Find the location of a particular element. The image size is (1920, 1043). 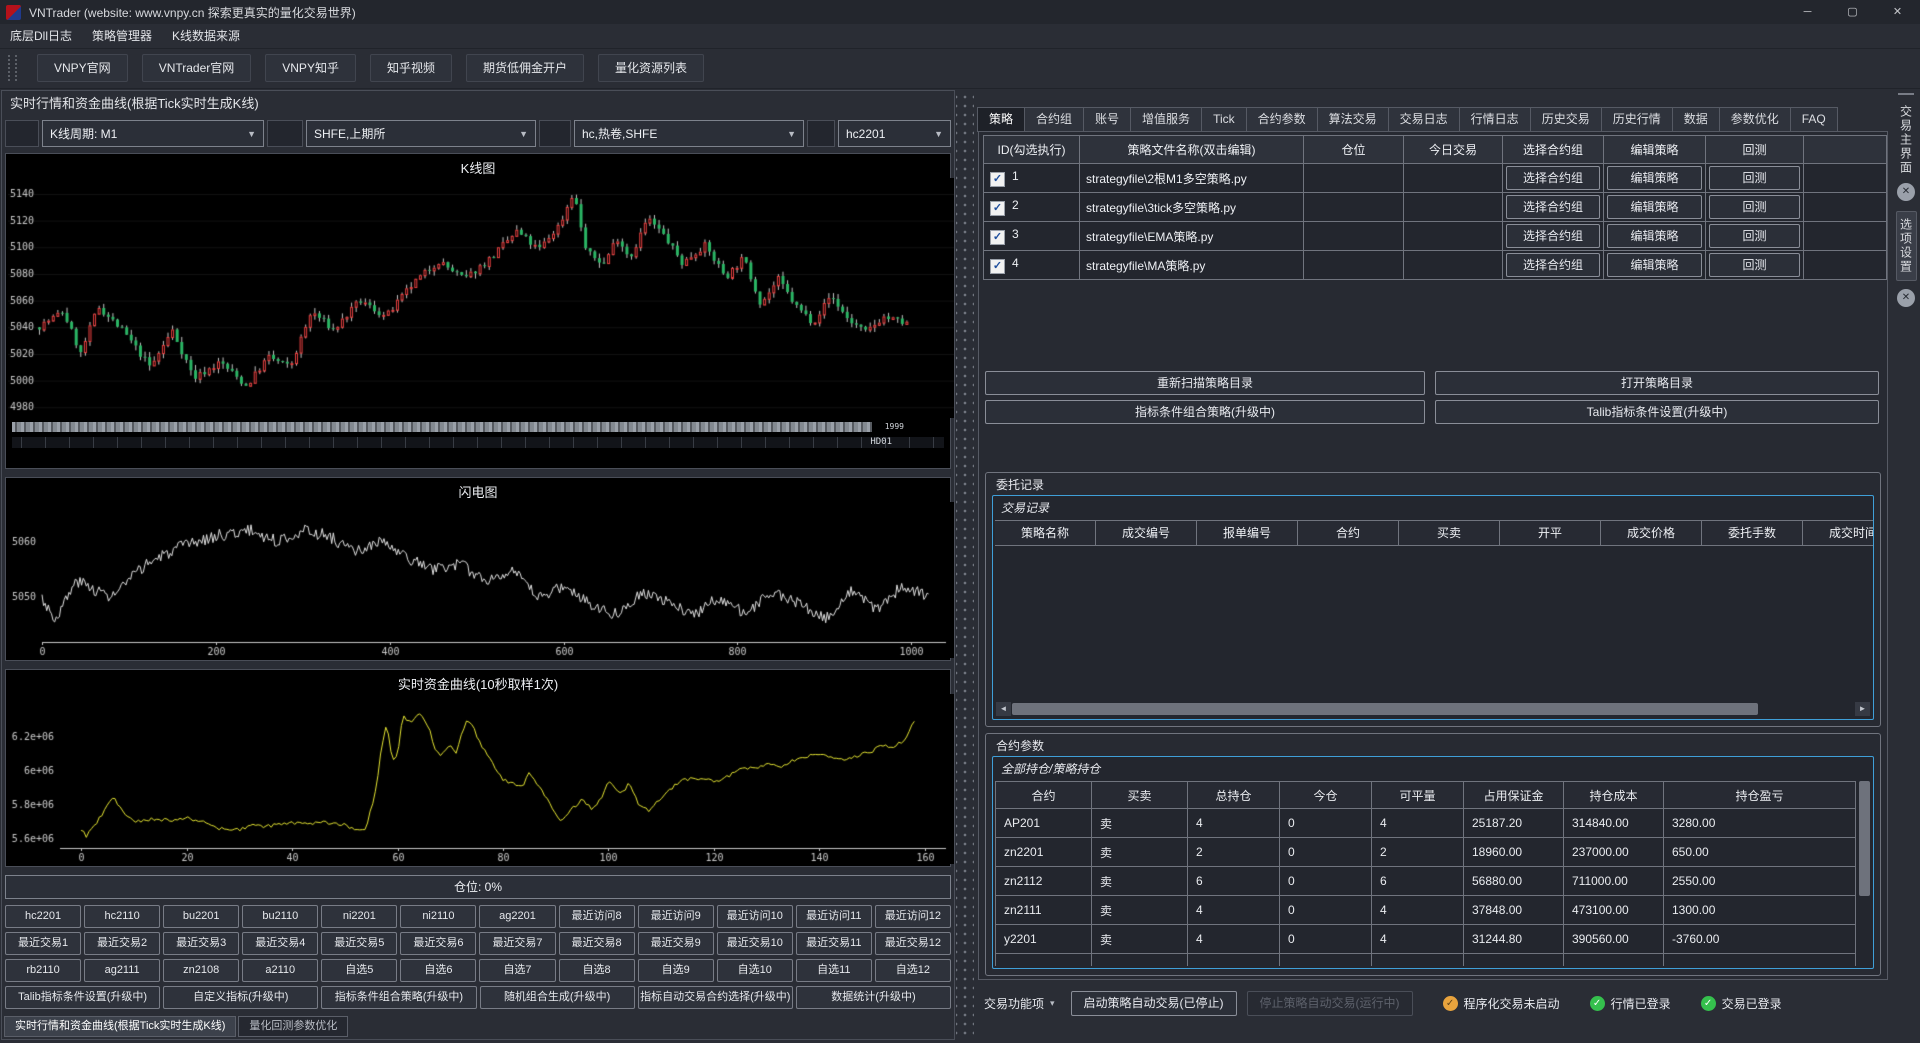

quick-contract-button: ni2201 is located at coordinates (359, 916).